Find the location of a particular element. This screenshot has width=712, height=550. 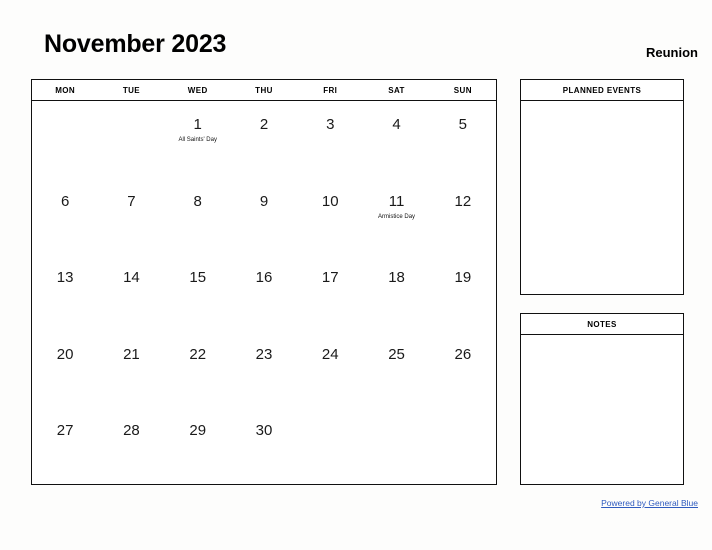

calendar-week-row: 27 28 29 30 is located at coordinates (264, 445).